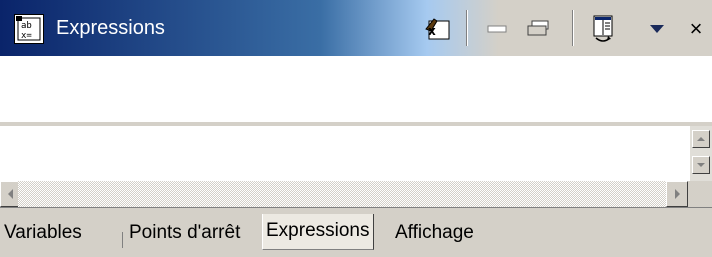 This screenshot has width=712, height=257. Describe the element at coordinates (701, 194) in the screenshot. I see `scrollbar-corner` at that location.